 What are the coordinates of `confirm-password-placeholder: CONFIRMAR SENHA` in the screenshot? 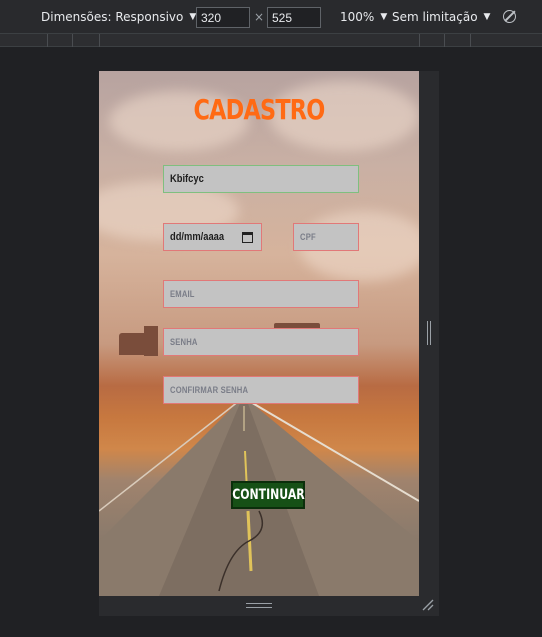 It's located at (209, 390).